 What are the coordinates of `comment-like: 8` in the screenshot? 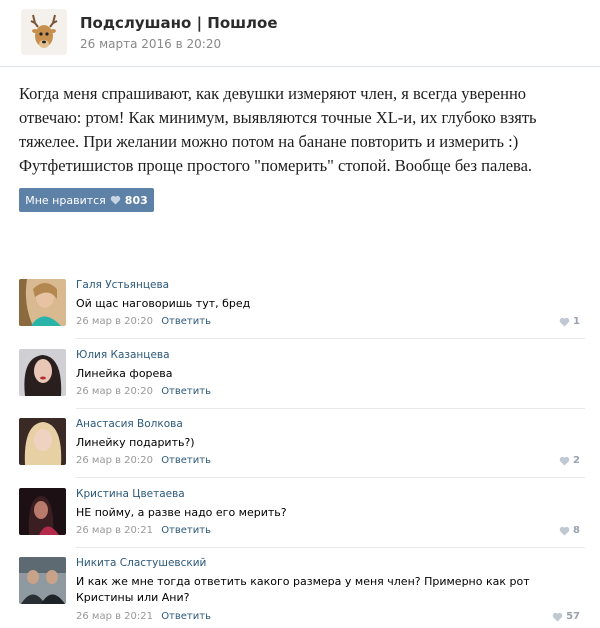 It's located at (569, 530).